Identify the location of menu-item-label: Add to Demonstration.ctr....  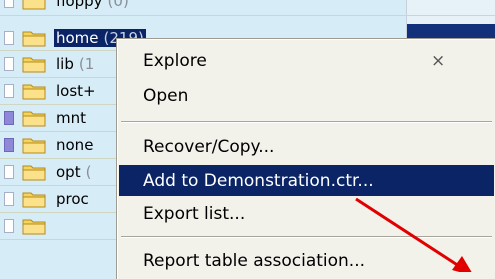
(258, 180).